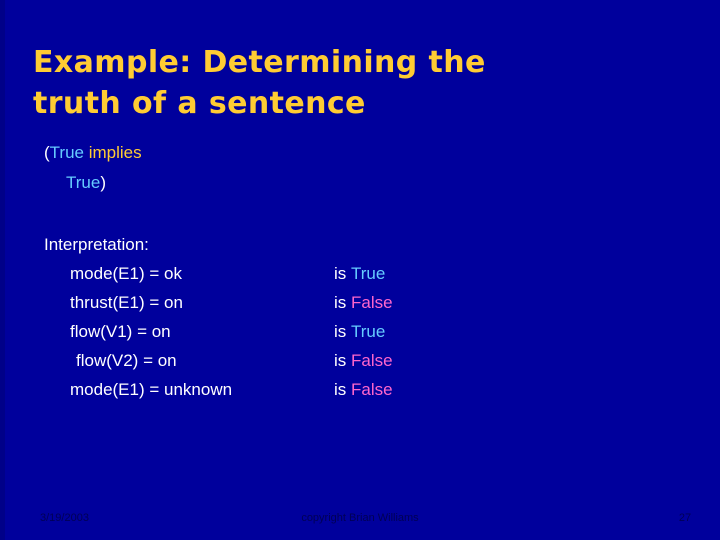  What do you see at coordinates (96, 244) in the screenshot?
I see `interpretation-heading: Interpretation:` at bounding box center [96, 244].